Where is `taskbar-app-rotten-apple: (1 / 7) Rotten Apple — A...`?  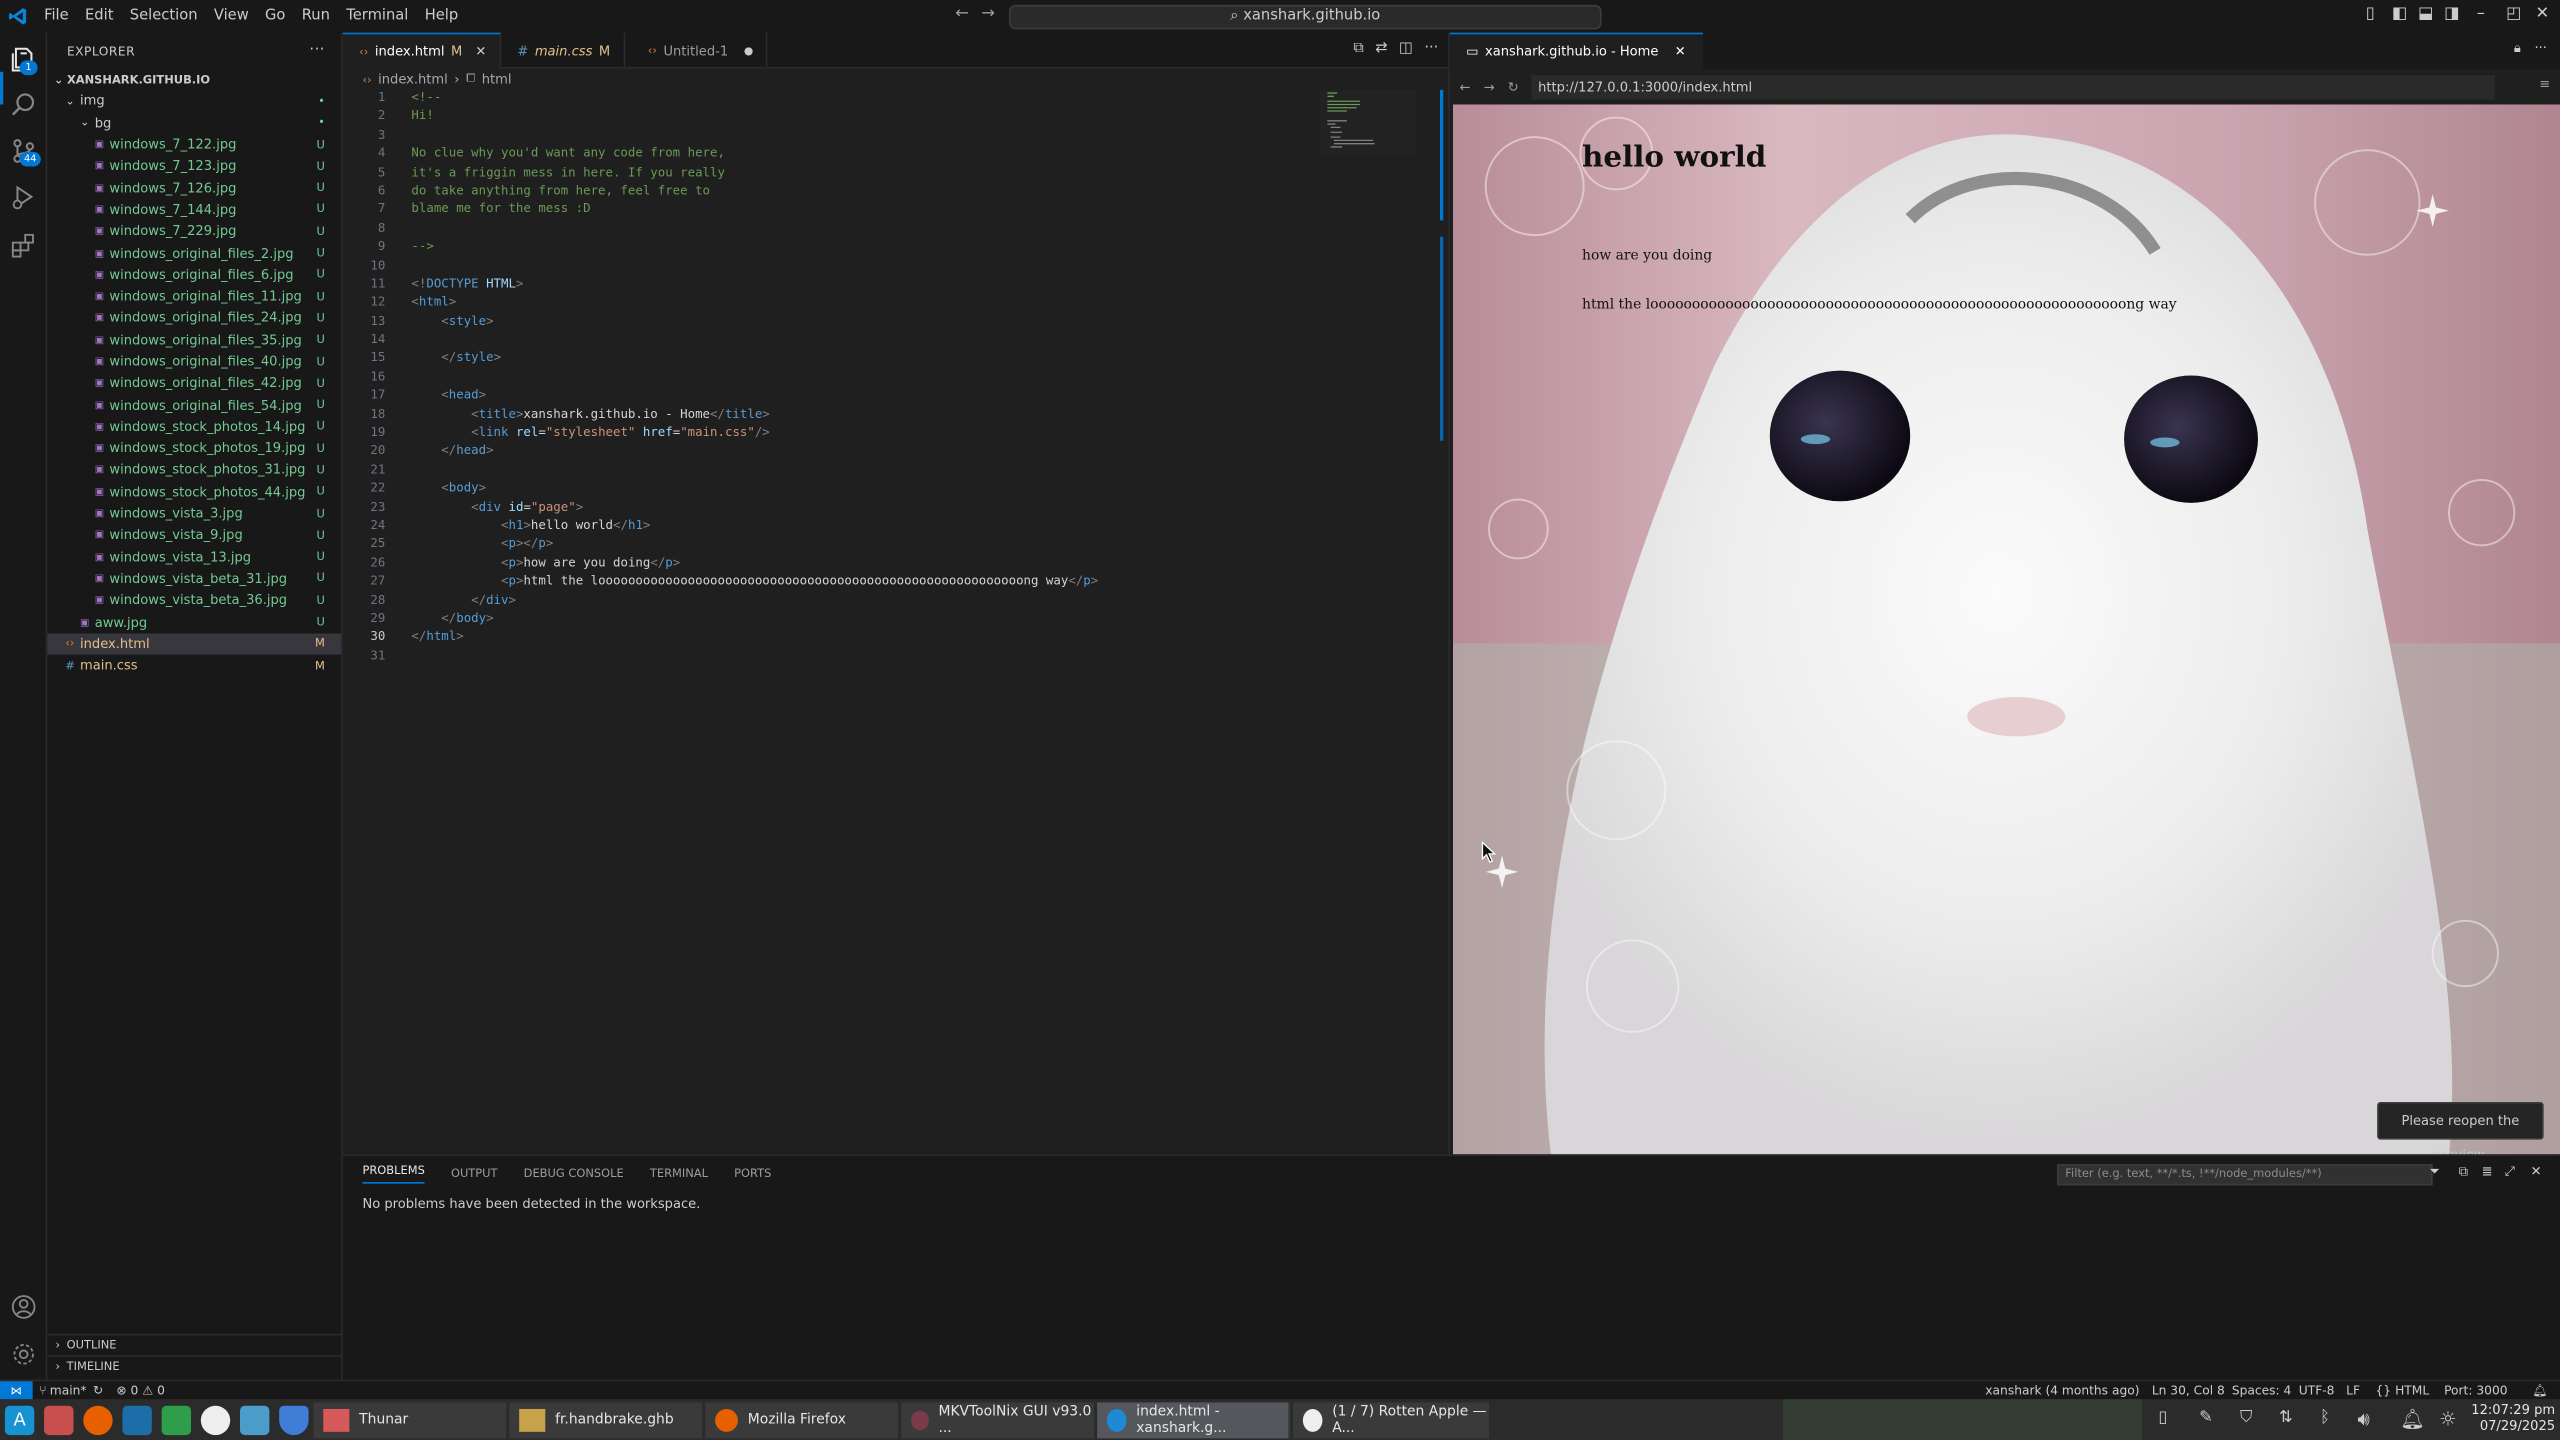
taskbar-app-rotten-apple: (1 / 7) Rotten Apple — A... is located at coordinates (1391, 1419).